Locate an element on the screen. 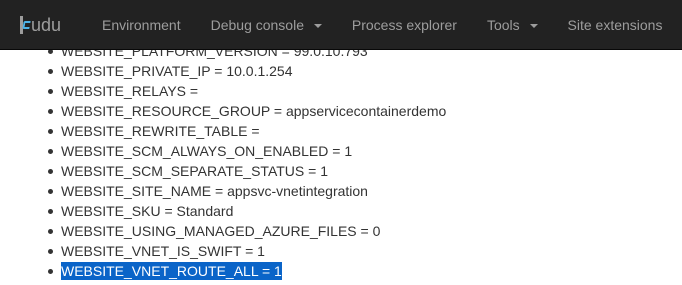 This screenshot has height=285, width=682. nav-item-label: Site extensions is located at coordinates (615, 25).